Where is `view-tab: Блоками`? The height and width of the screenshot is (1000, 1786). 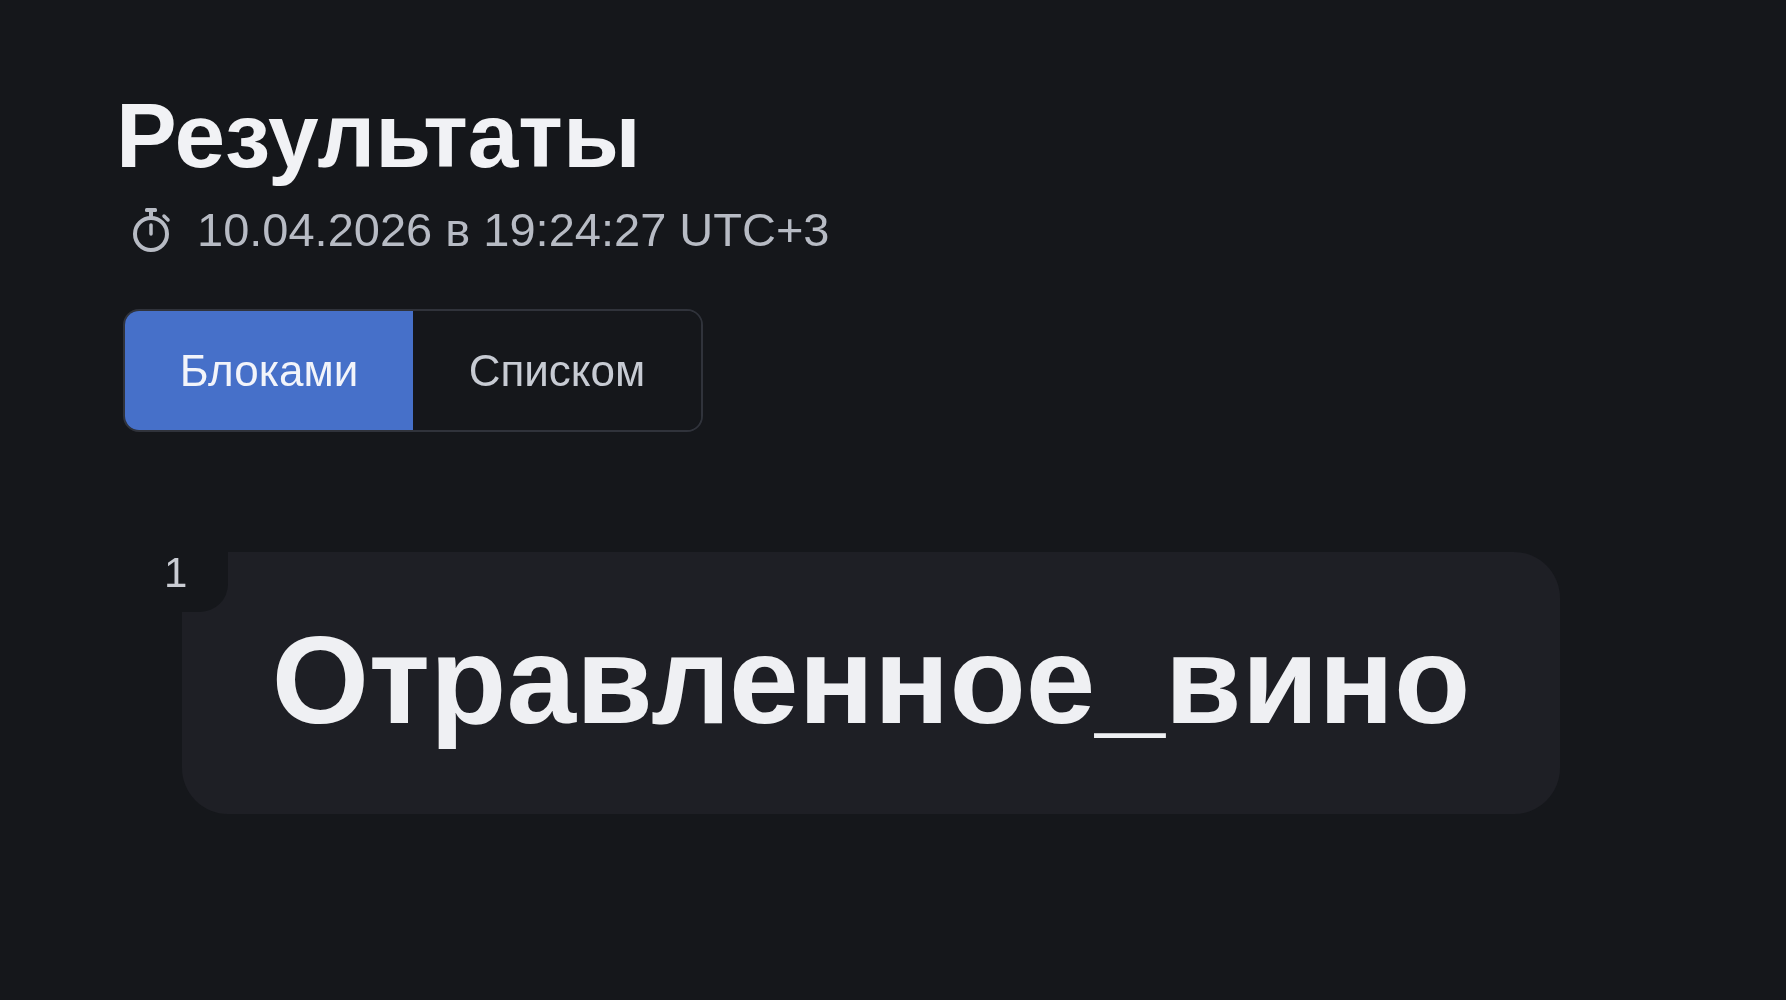 view-tab: Блоками is located at coordinates (269, 370).